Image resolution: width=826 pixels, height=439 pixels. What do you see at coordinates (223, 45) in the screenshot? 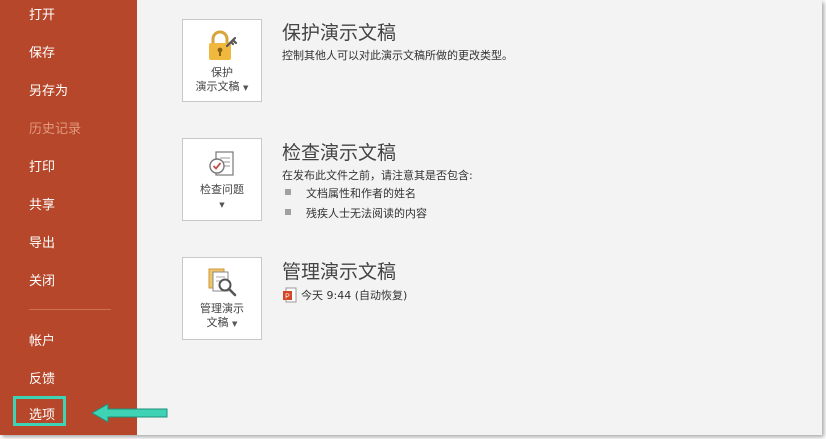
I see `lock-key-icon` at bounding box center [223, 45].